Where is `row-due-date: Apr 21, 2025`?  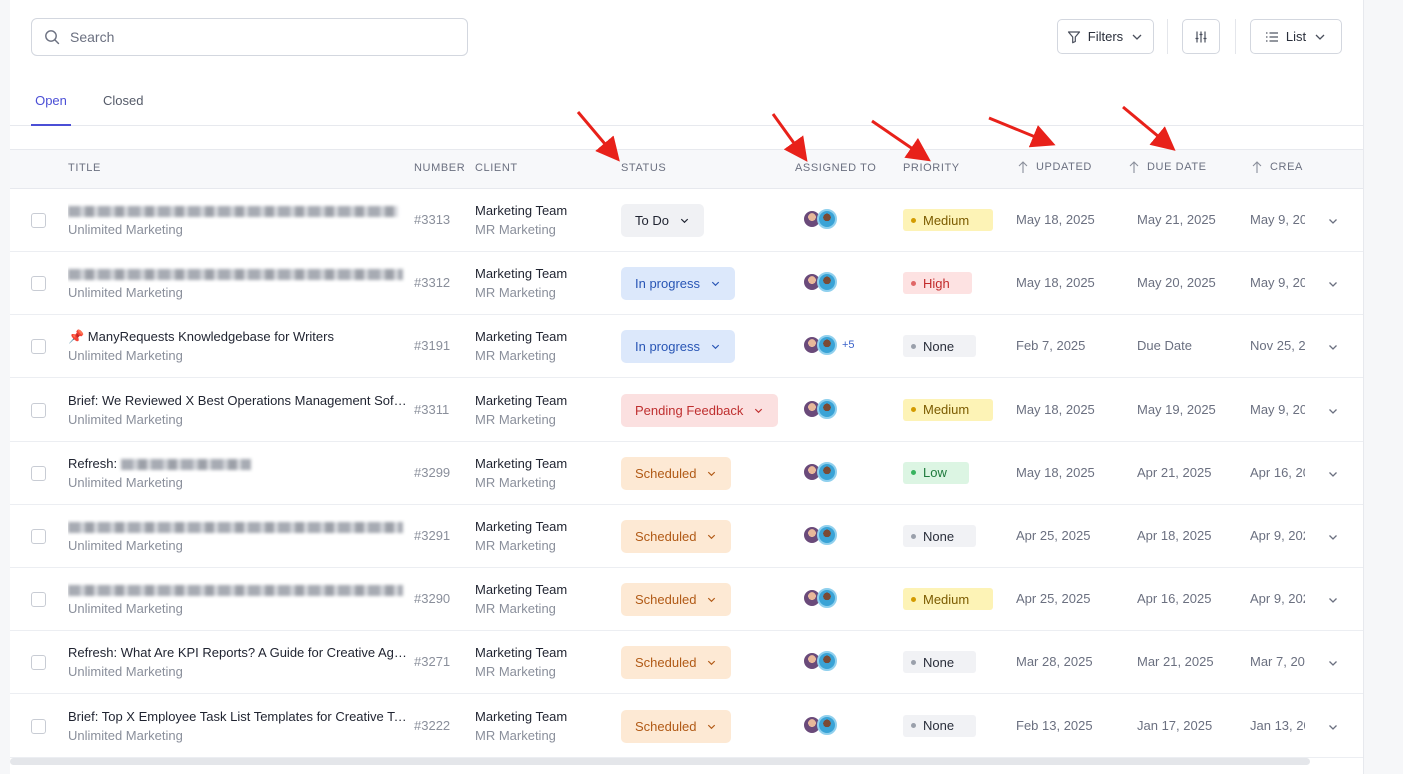 row-due-date: Apr 21, 2025 is located at coordinates (1174, 472).